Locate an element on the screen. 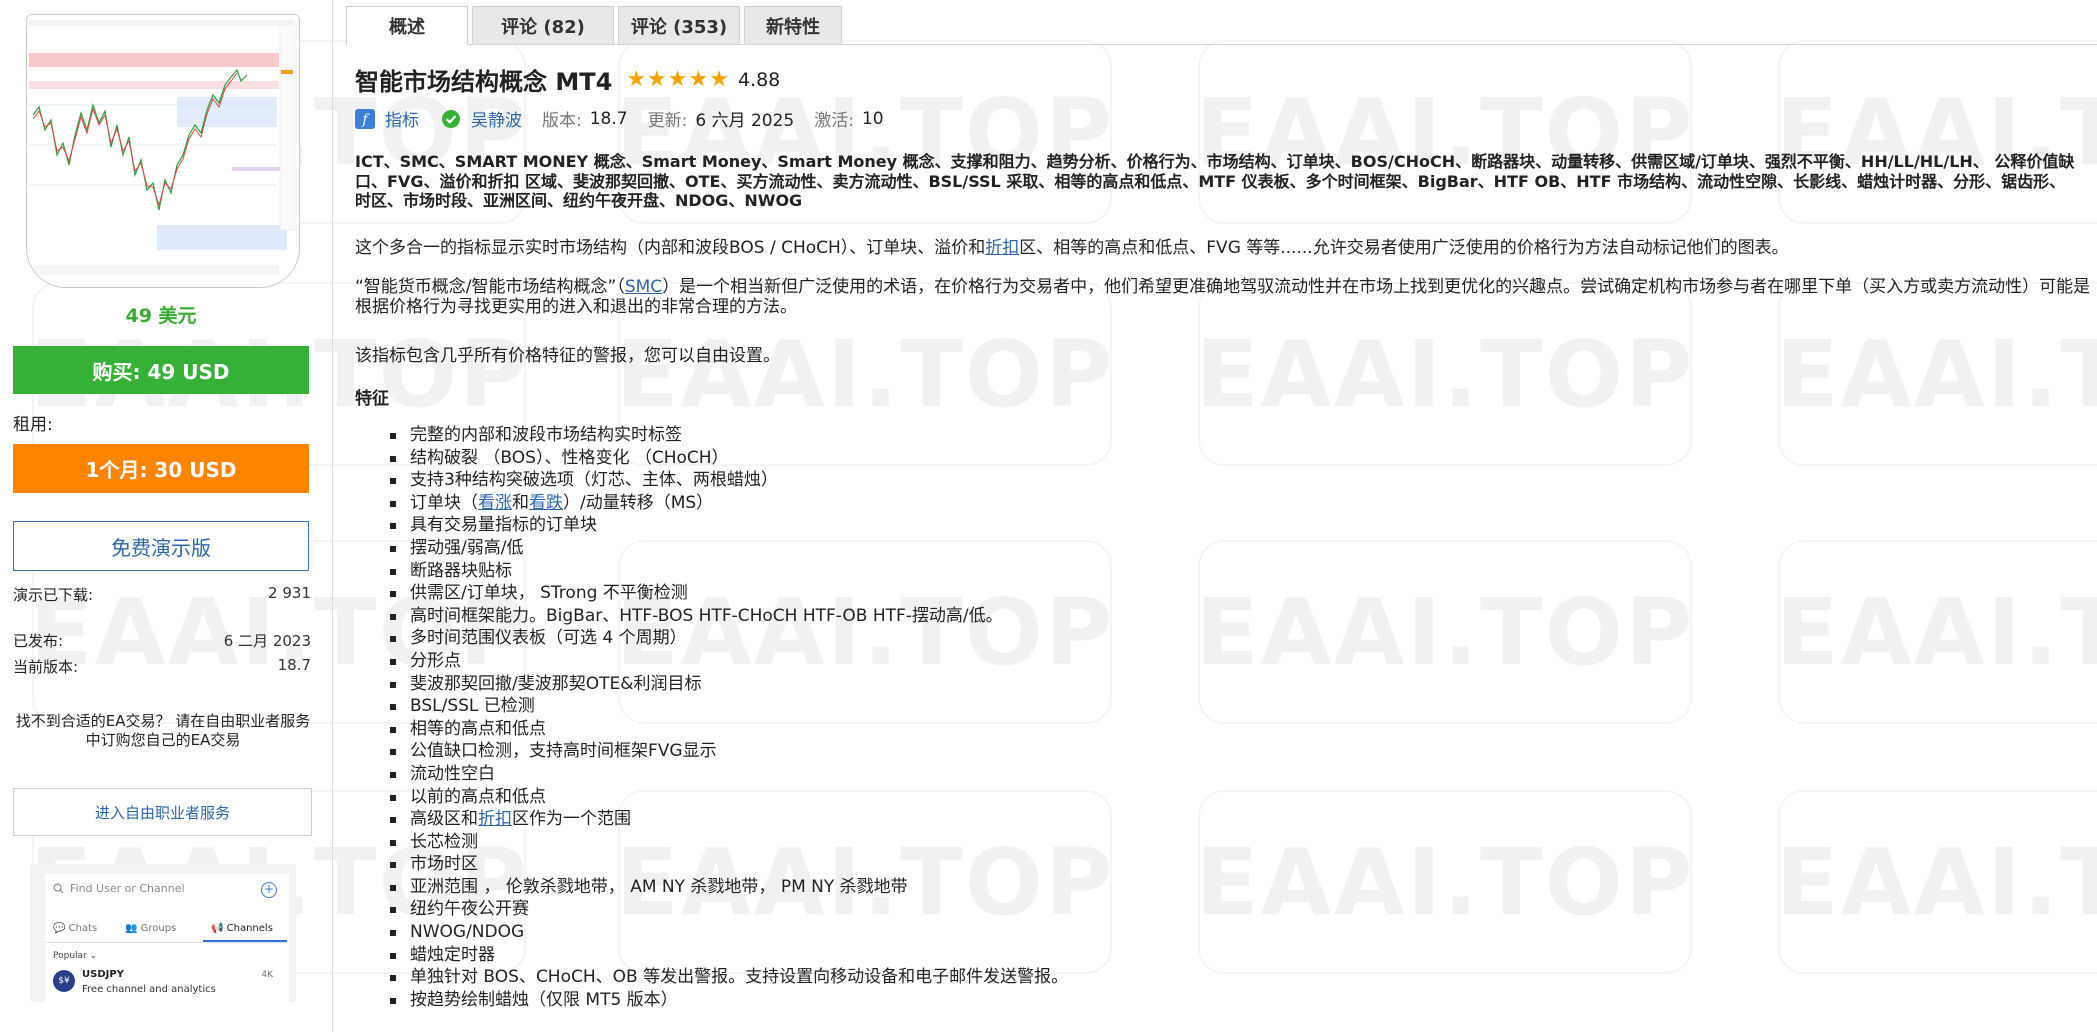 This screenshot has width=2097, height=1032. buy-button: 购买: 49 USD is located at coordinates (161, 370).